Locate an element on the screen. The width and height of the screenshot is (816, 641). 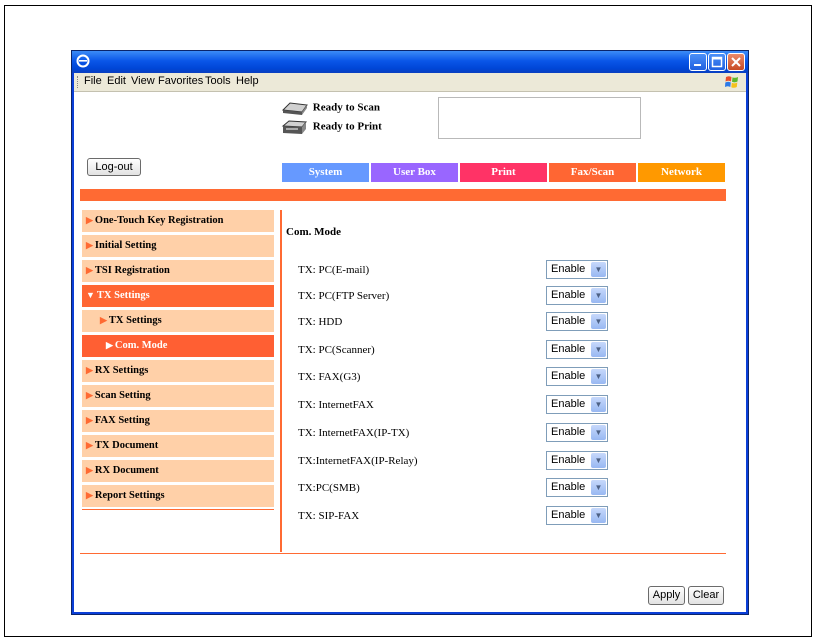
main-tabs: System User Box Print Fax/Scan Network is located at coordinates (504, 172).